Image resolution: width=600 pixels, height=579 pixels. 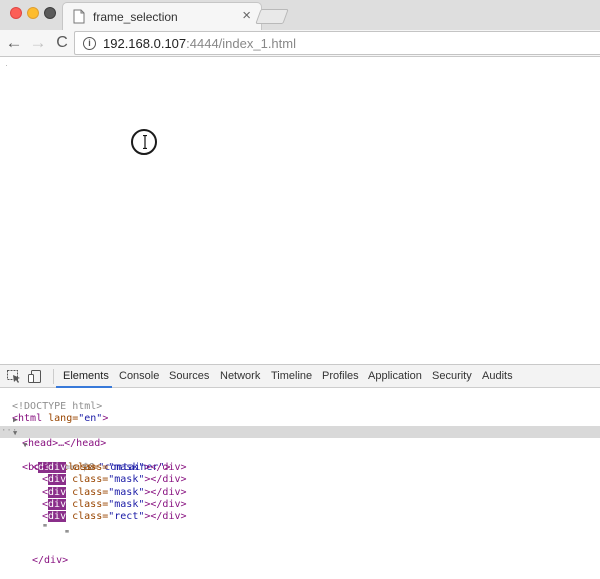 What do you see at coordinates (79, 16) in the screenshot?
I see `document-icon` at bounding box center [79, 16].